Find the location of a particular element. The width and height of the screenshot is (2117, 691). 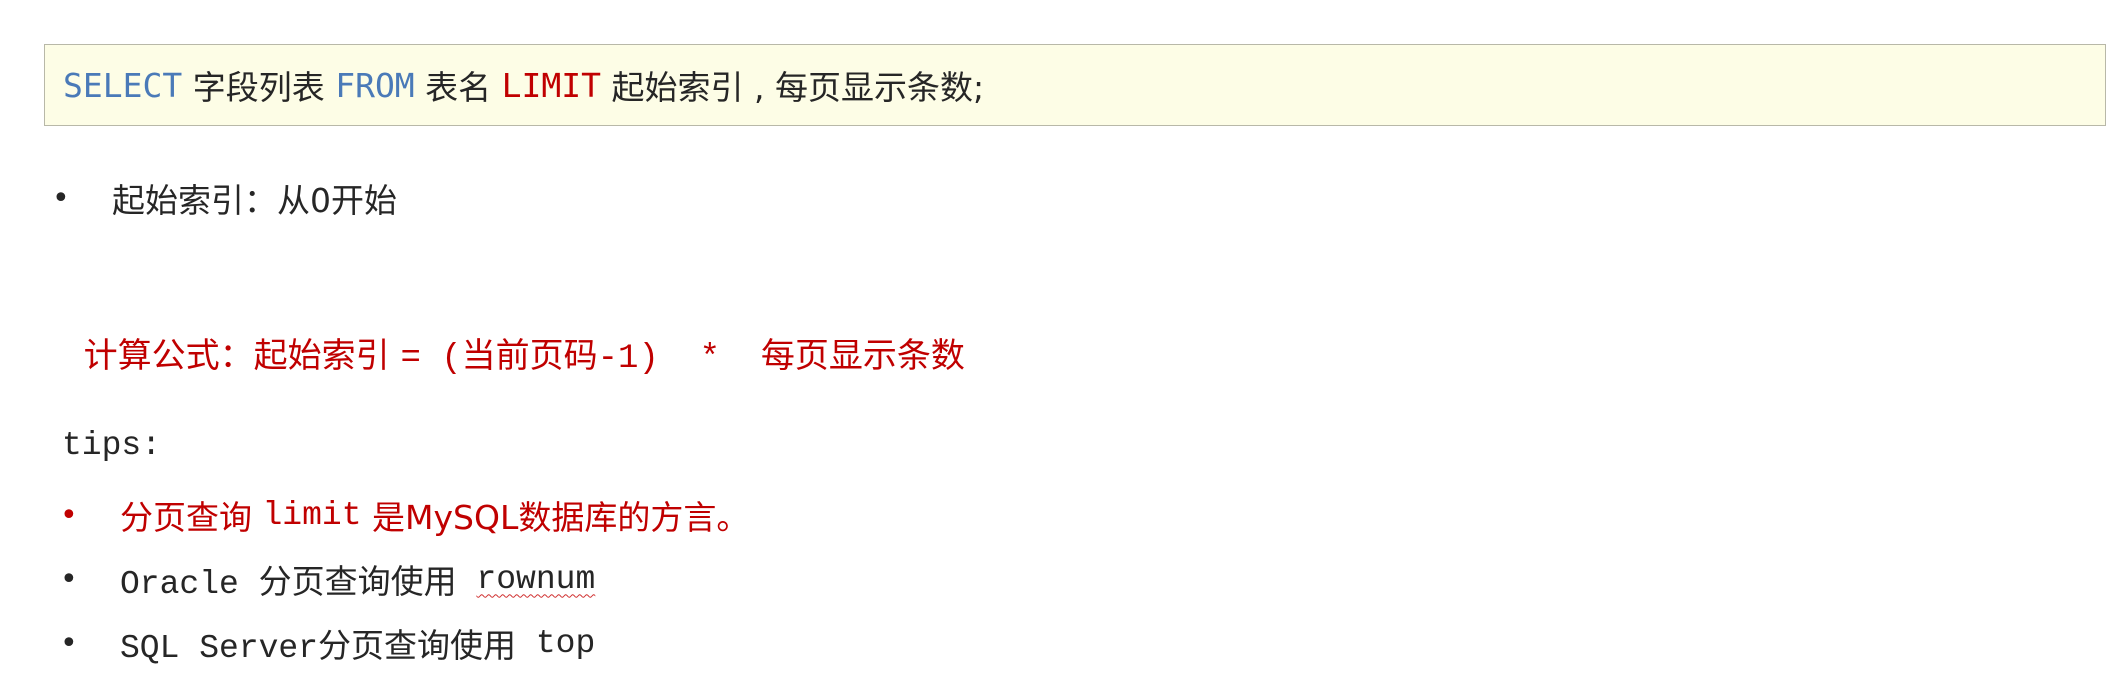

table-placeholder: 表名 is located at coordinates (458, 87).